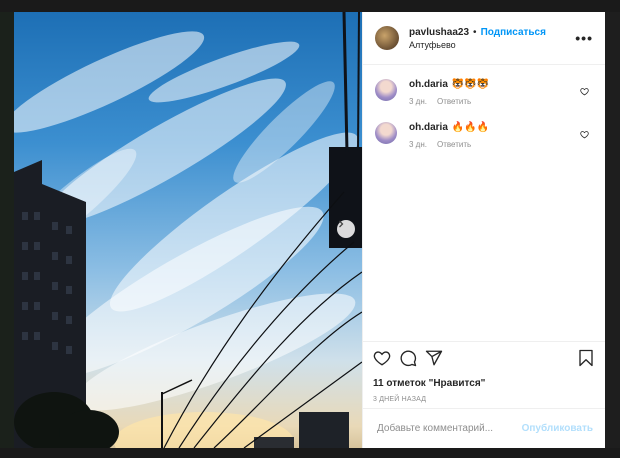 The width and height of the screenshot is (620, 458). I want to click on more-icon: •••, so click(584, 38).